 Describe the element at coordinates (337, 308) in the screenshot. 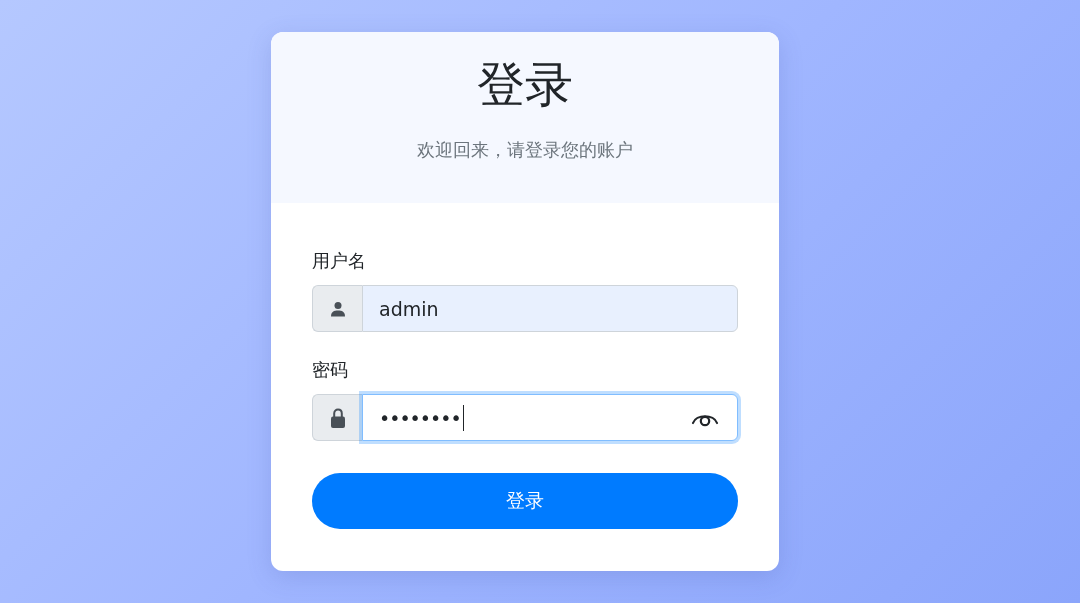

I see `person-icon` at that location.